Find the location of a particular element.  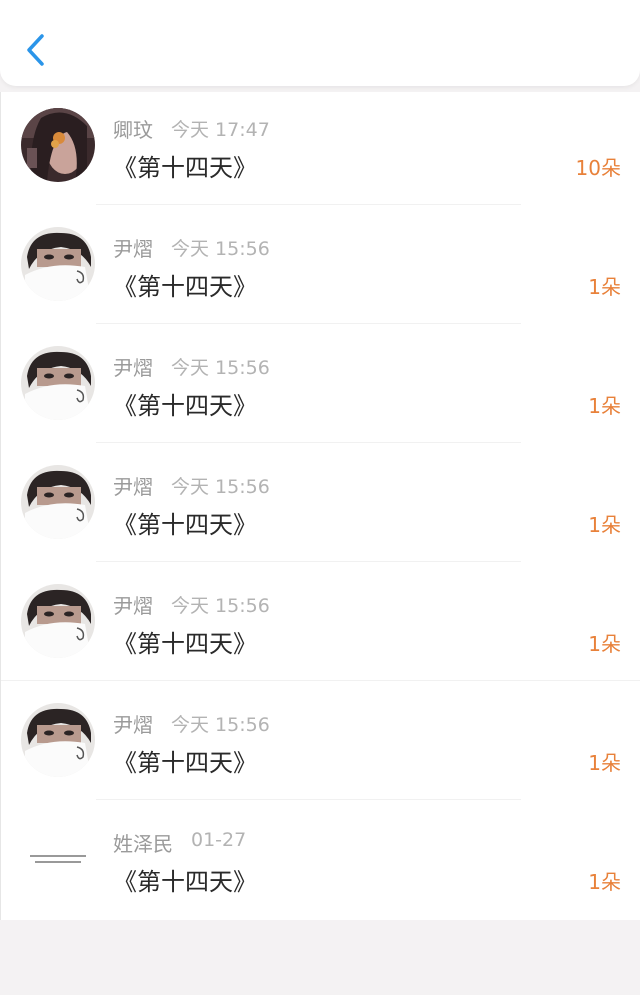

timestamp: 今天 17:47 is located at coordinates (220, 130).